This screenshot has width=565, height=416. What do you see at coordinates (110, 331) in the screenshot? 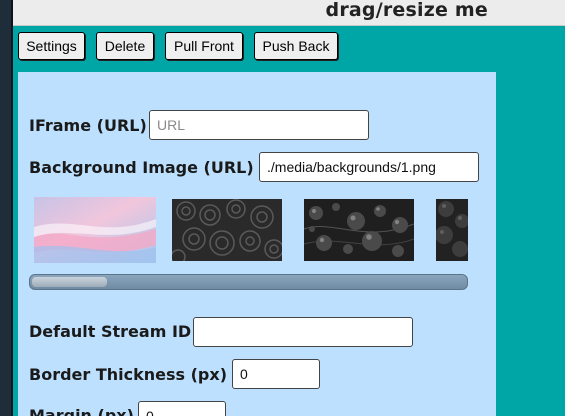
I see `default-stream-id-label: Default Stream ID` at bounding box center [110, 331].